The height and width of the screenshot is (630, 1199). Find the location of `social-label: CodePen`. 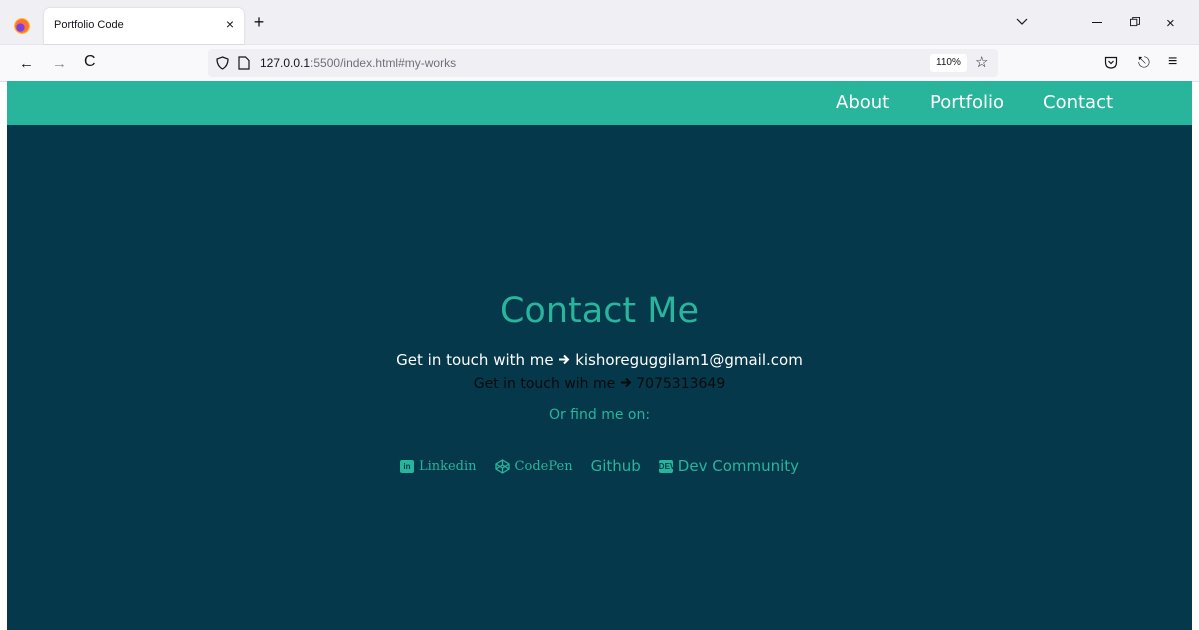

social-label: CodePen is located at coordinates (543, 466).